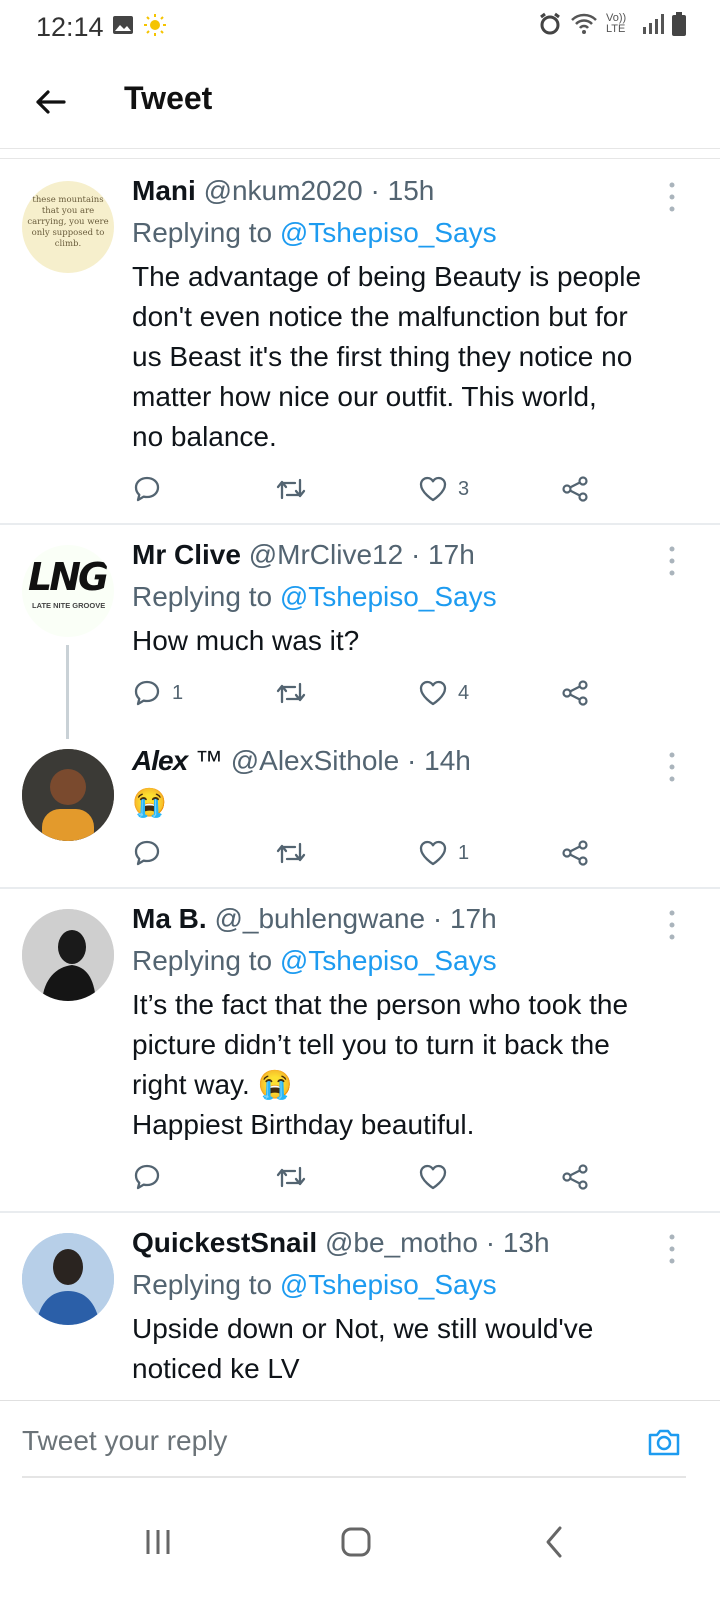 Image resolution: width=720 pixels, height=1600 pixels. What do you see at coordinates (464, 488) in the screenshot?
I see `like-count: 3` at bounding box center [464, 488].